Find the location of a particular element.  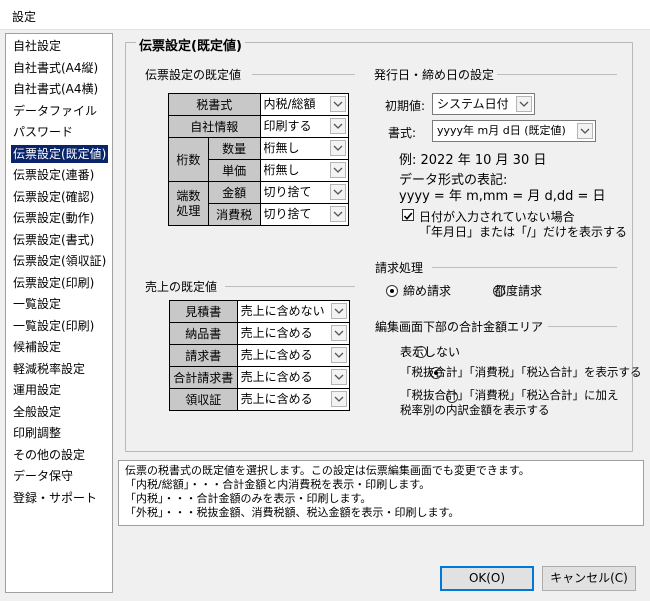

consumption-tax-rounding-select: 切り捨て is located at coordinates (304, 214).